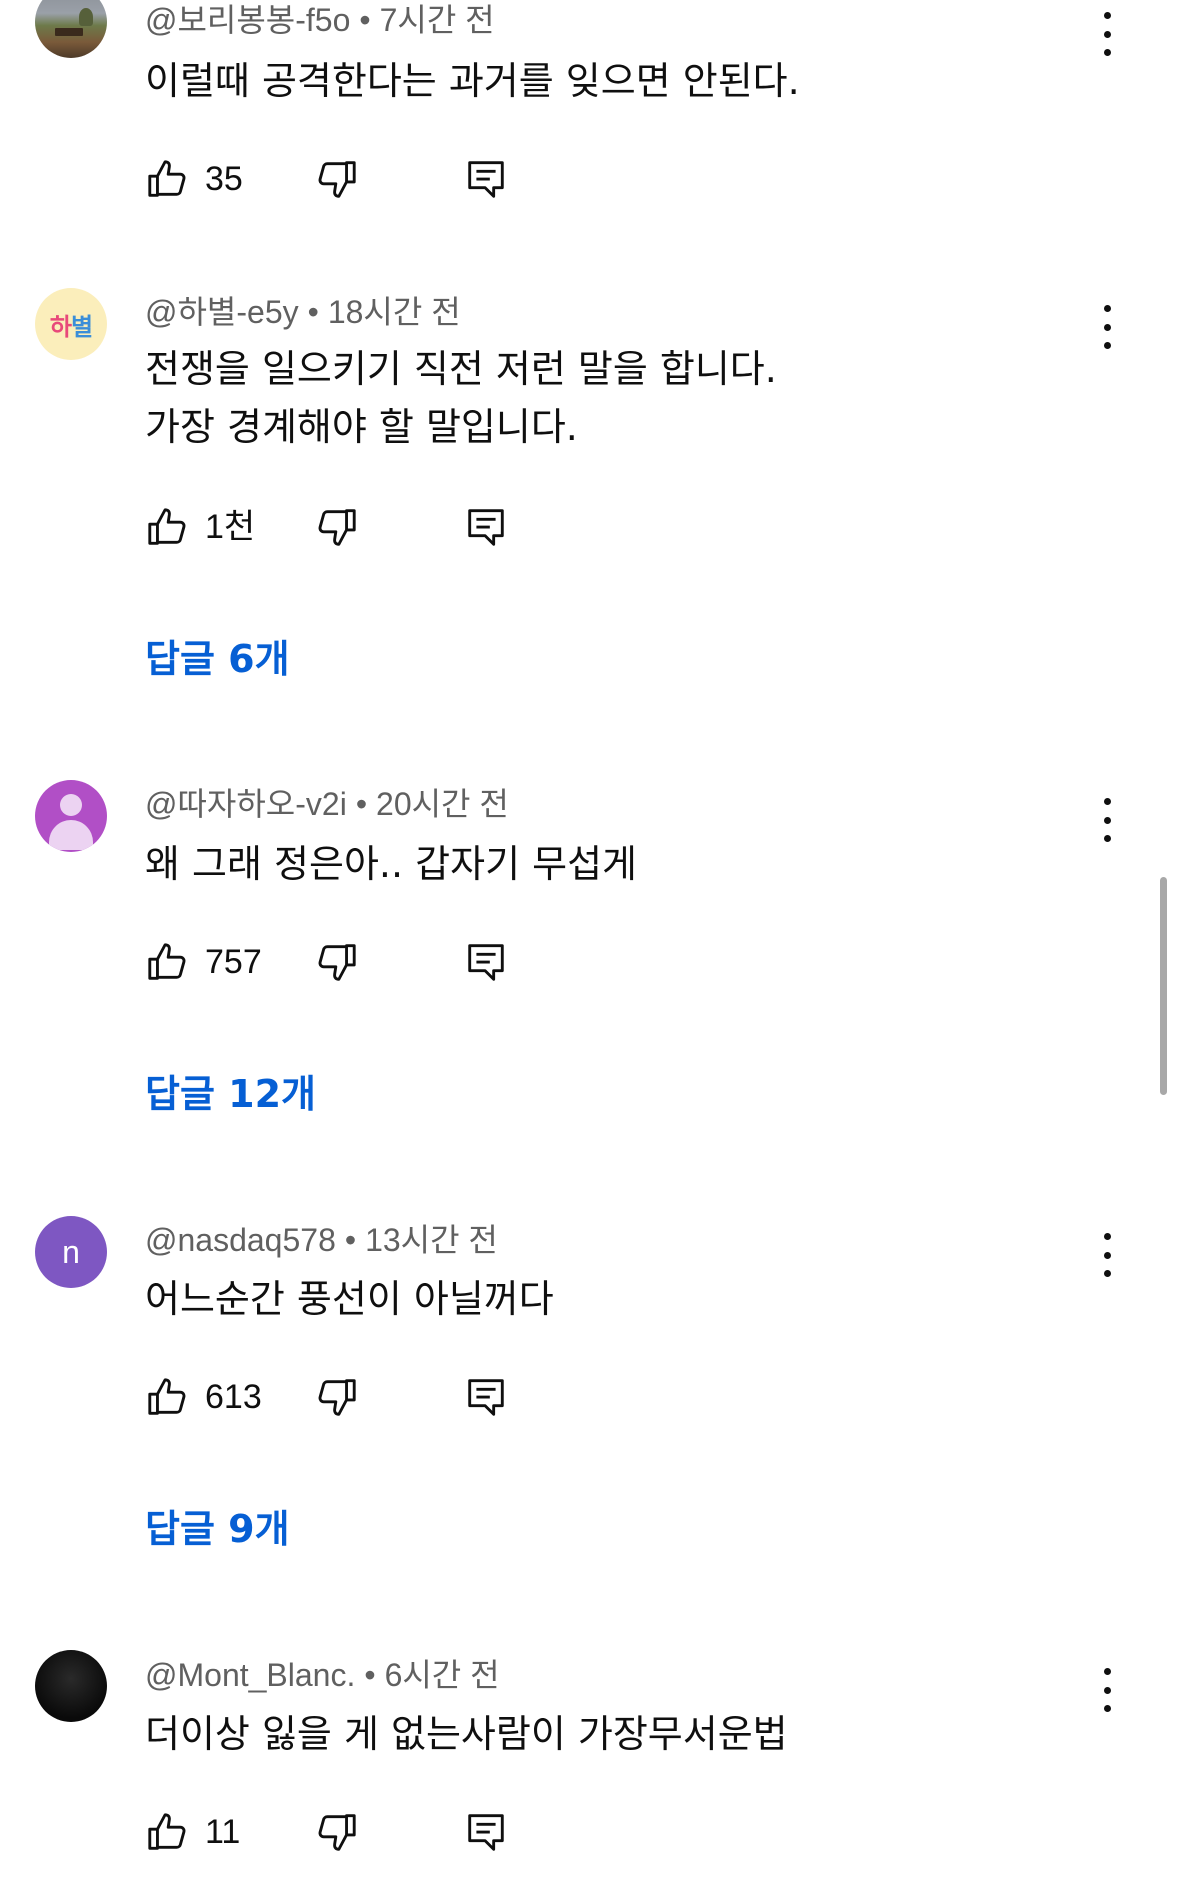  Describe the element at coordinates (442, 1675) in the screenshot. I see `comment-time: 6시간 전` at that location.